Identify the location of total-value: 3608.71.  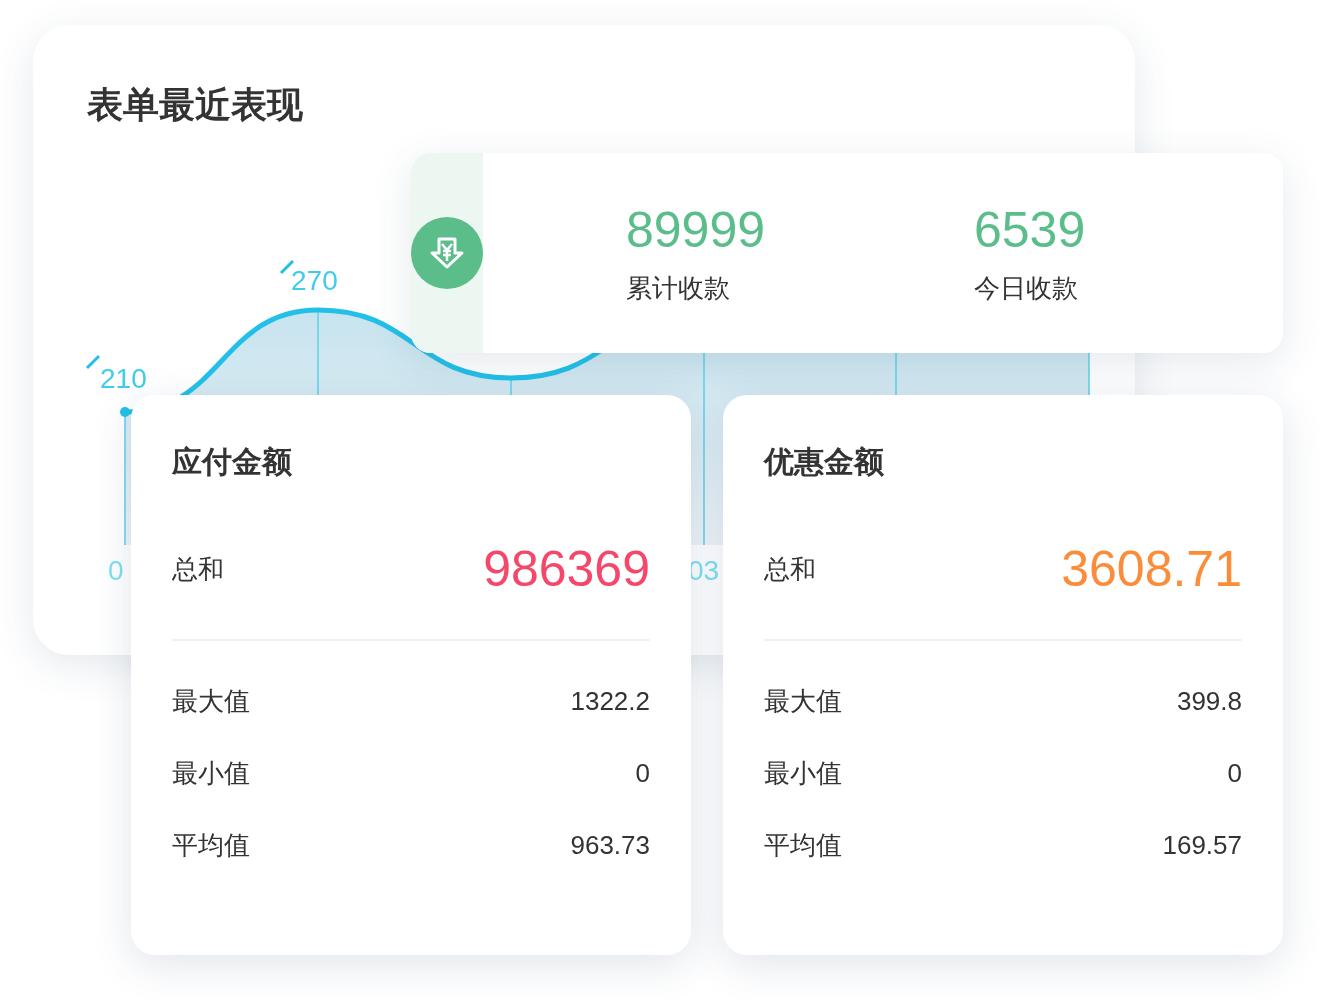
(1151, 569).